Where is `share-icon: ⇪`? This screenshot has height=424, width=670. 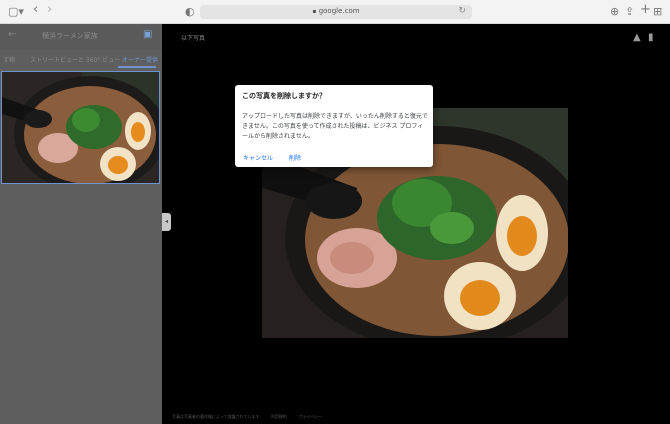 share-icon: ⇪ is located at coordinates (629, 12).